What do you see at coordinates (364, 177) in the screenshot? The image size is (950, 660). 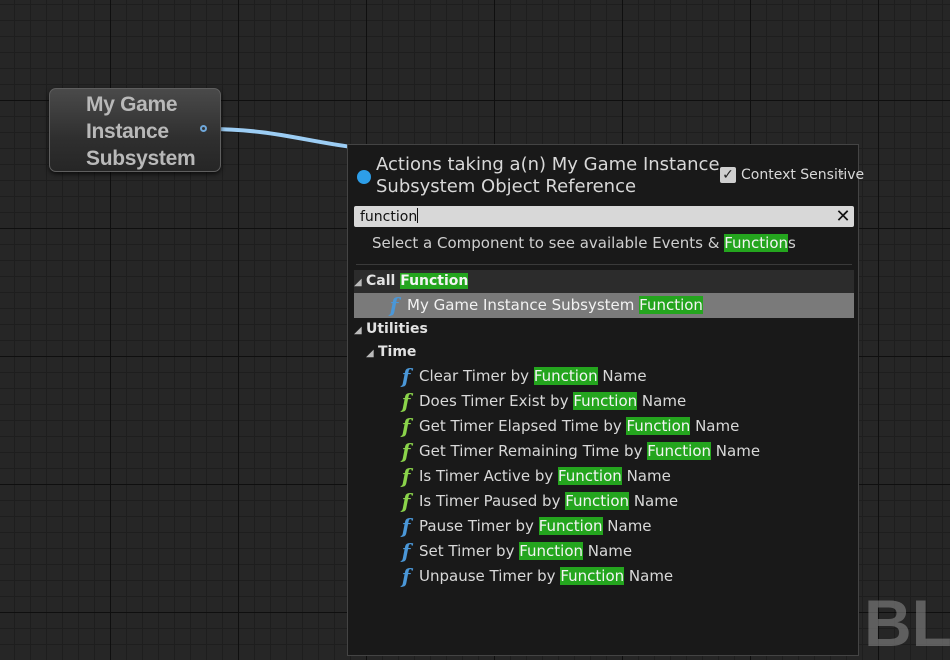 I see `object-reference-icon` at bounding box center [364, 177].